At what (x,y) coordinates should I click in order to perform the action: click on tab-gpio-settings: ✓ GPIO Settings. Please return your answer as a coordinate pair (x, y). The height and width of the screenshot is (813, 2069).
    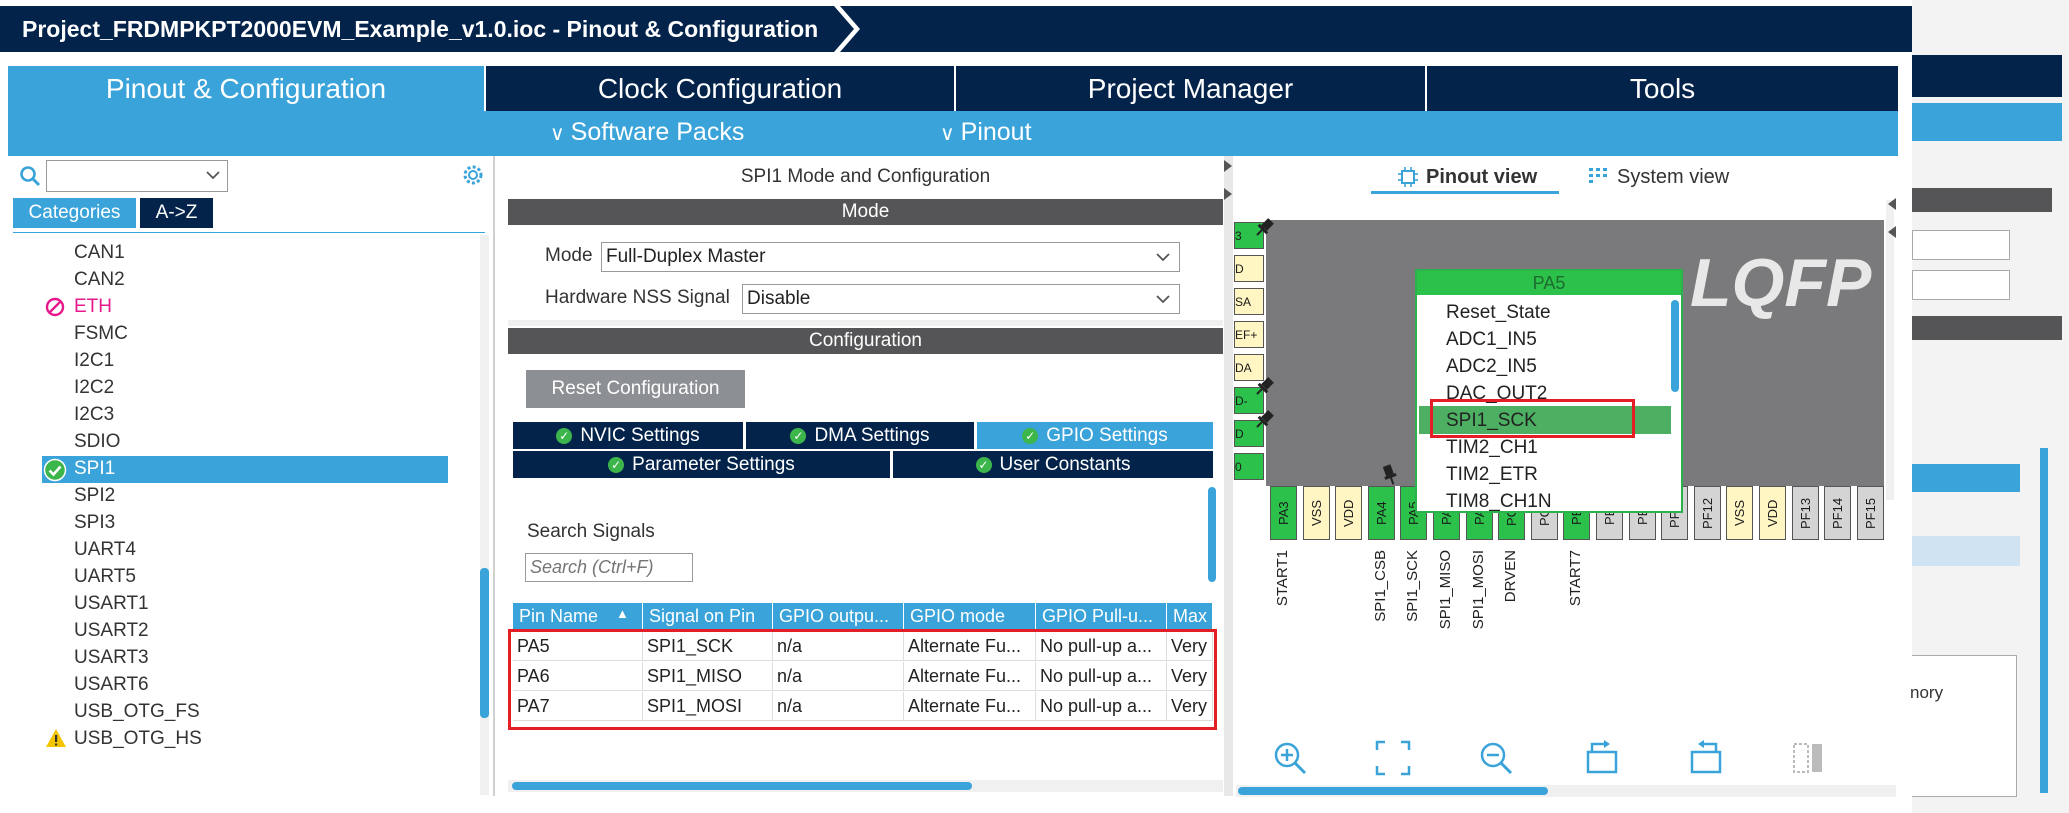
    Looking at the image, I should click on (1095, 435).